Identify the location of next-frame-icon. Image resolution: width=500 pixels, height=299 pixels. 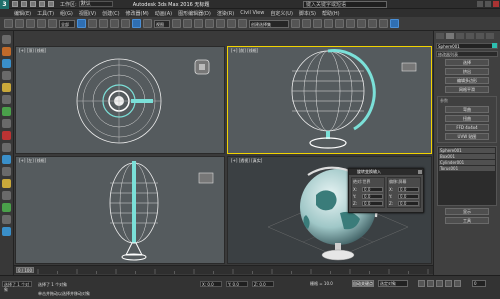
(448, 283).